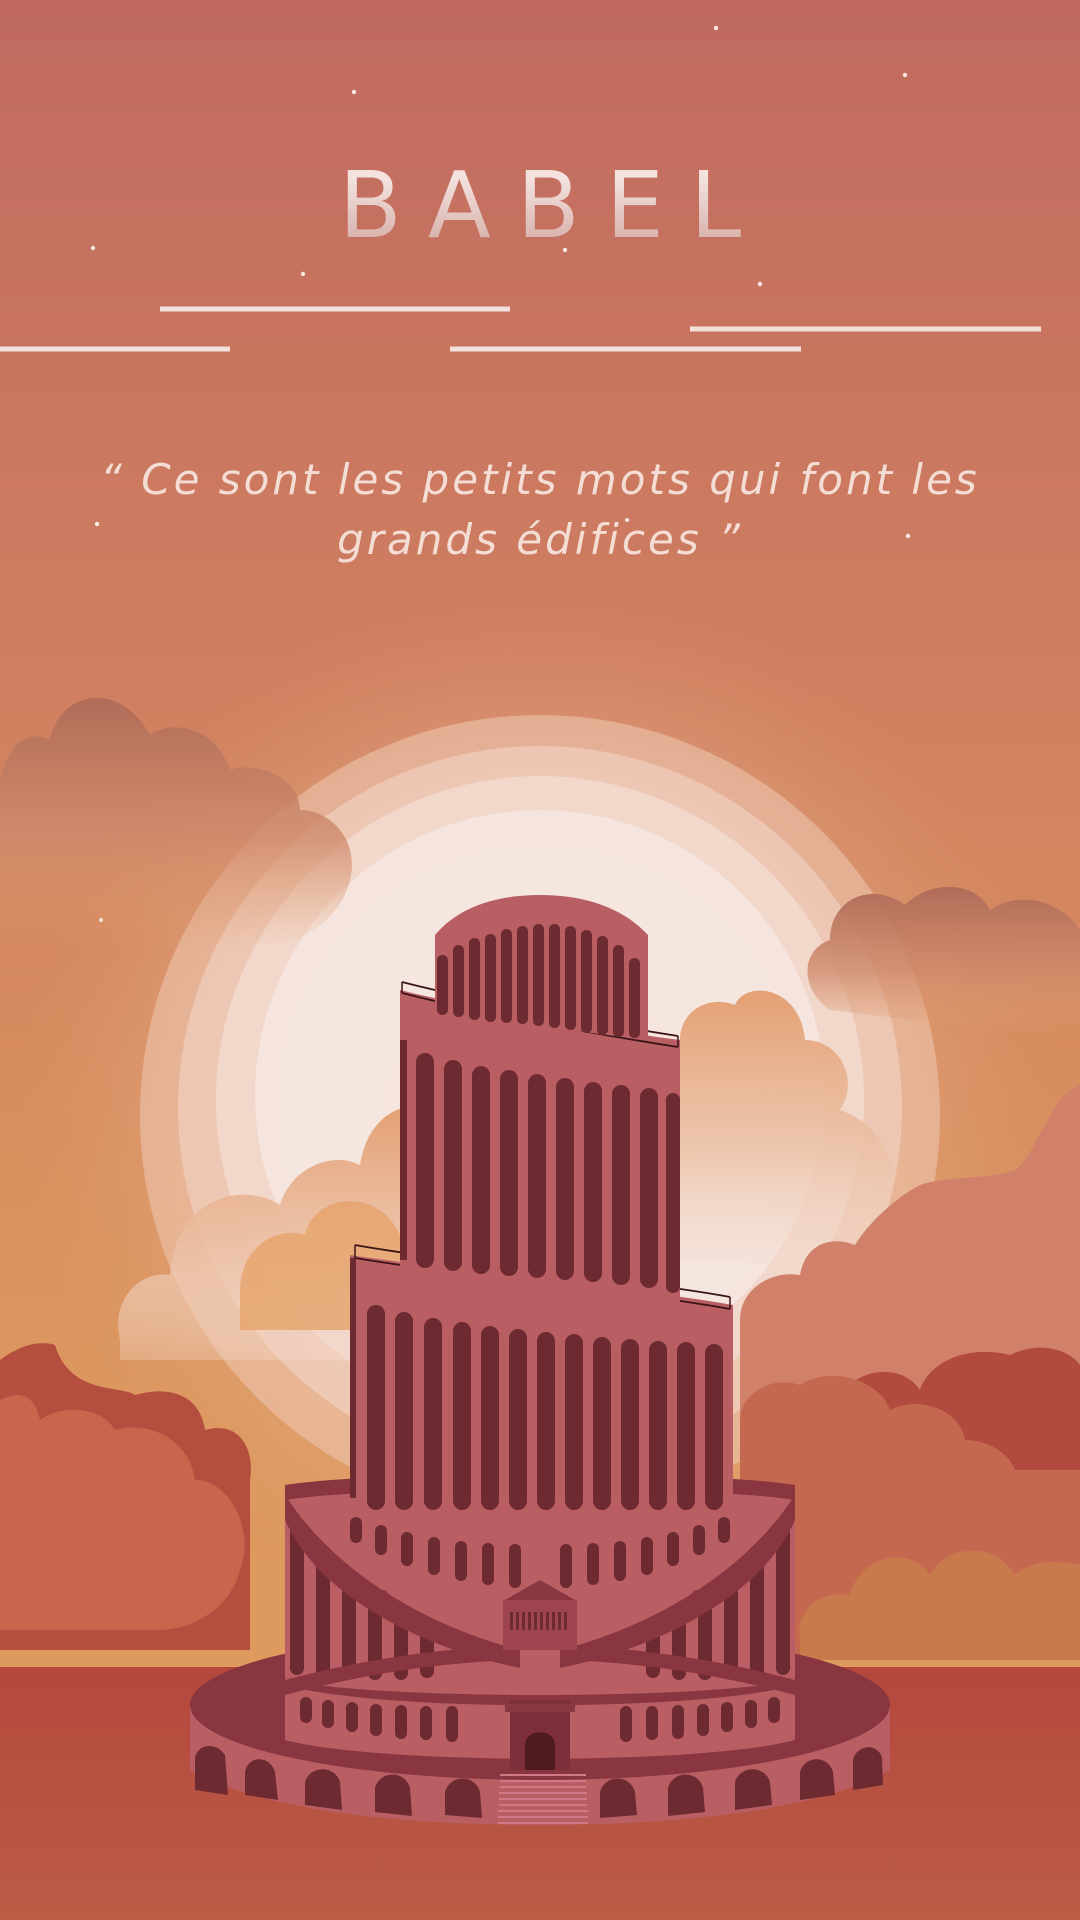 This screenshot has height=1920, width=1080. I want to click on page-title: BABEL, so click(540, 206).